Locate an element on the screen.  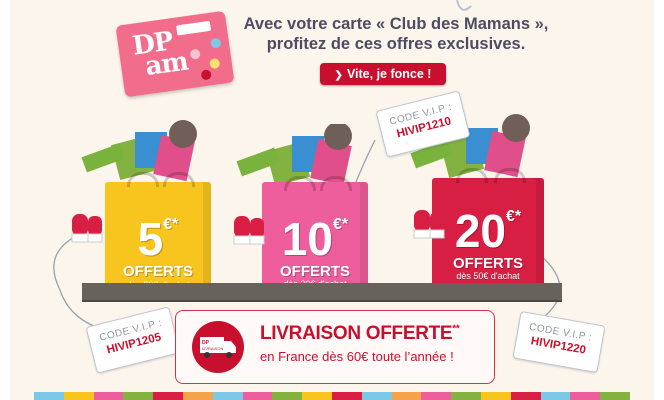
livraison-title-text: LIVRAISON OFFERTE is located at coordinates (356, 333).